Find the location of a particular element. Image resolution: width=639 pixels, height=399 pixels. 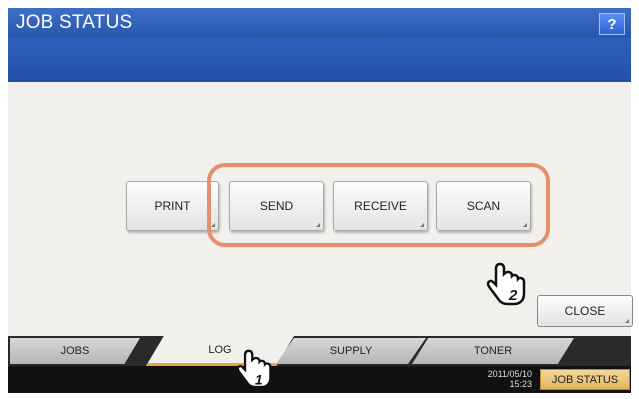

title-bar: JOB STATUS ? is located at coordinates (319, 23).